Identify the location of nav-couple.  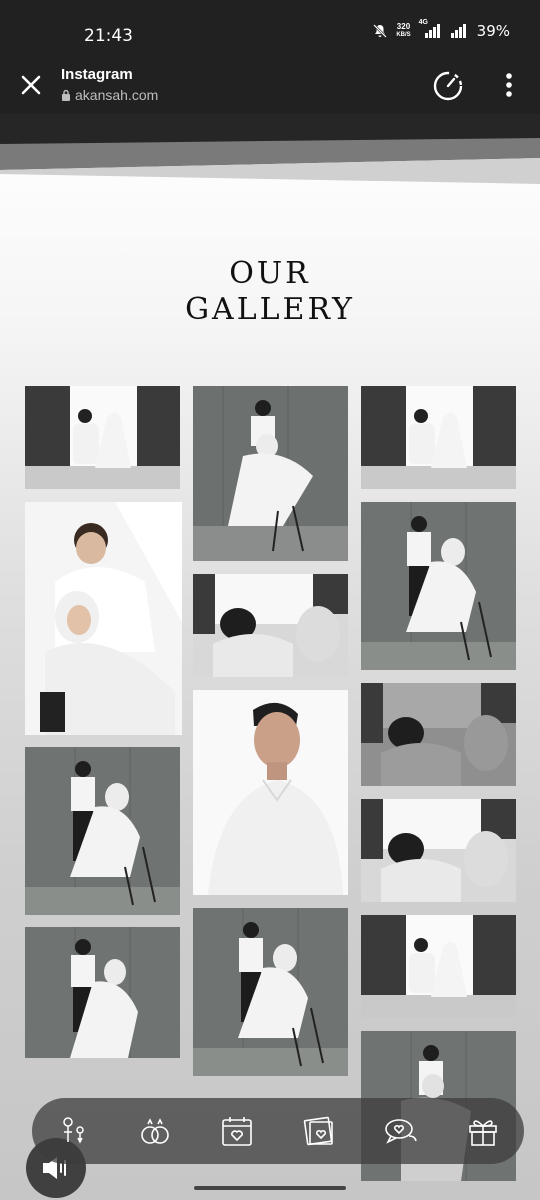
(73, 1131).